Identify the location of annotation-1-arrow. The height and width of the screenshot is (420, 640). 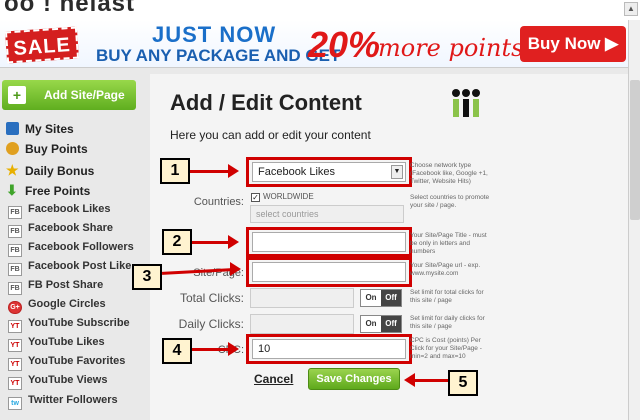
(210, 171).